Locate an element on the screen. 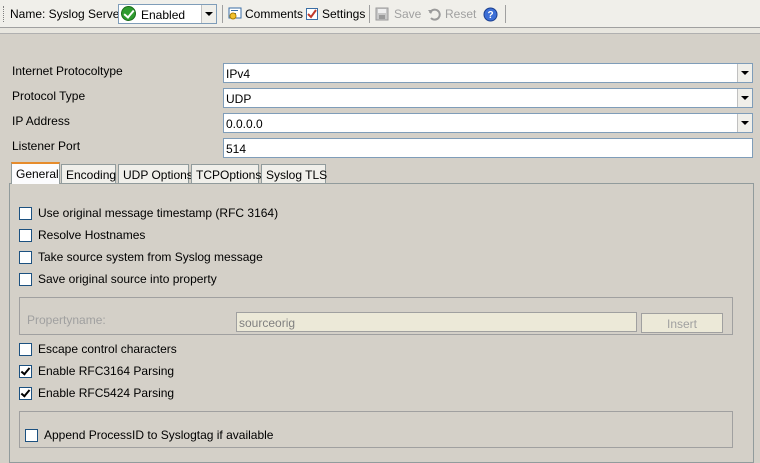  protocoltype-value: IPv4 is located at coordinates (238, 74).